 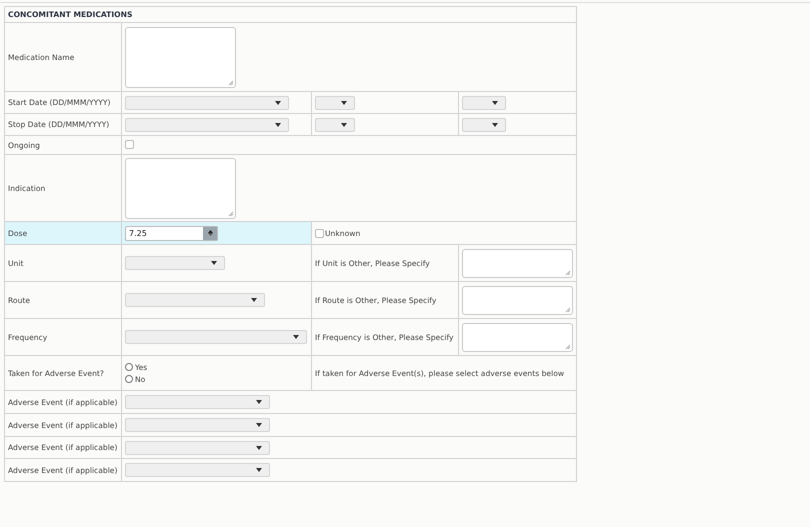 I want to click on number-field: 7.25, so click(x=171, y=233).